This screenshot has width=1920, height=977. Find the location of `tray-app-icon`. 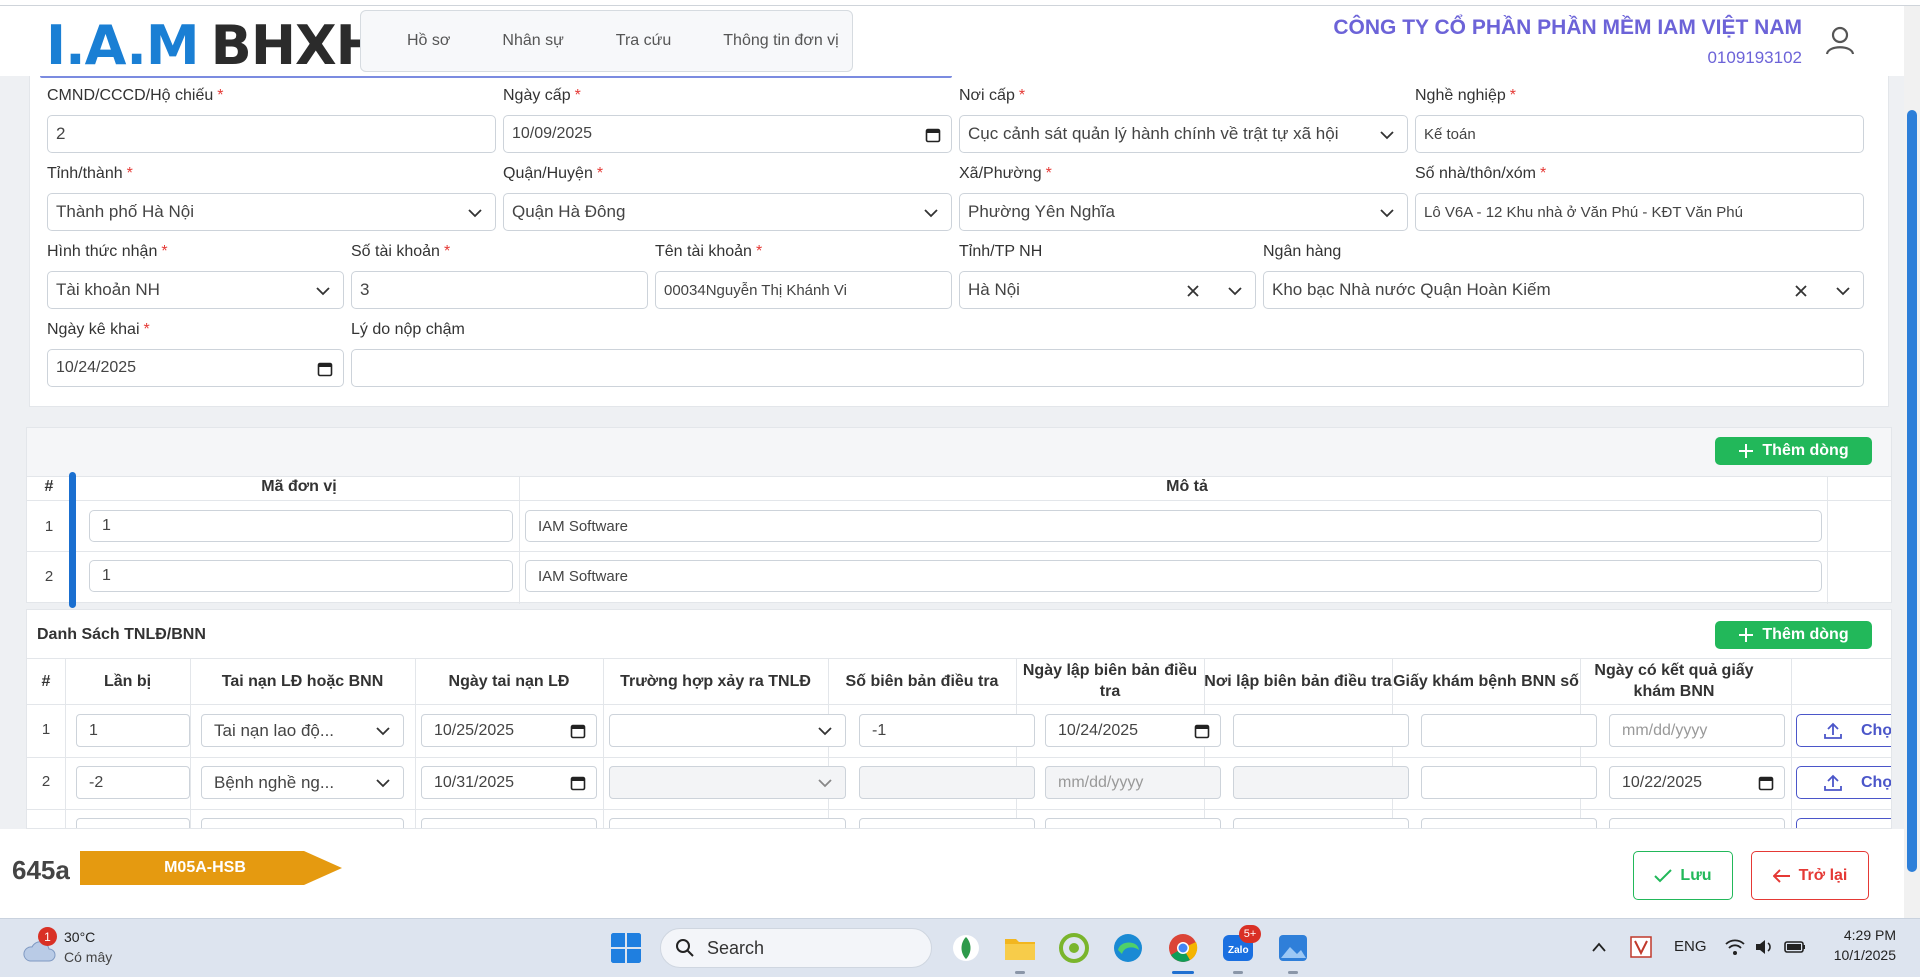

tray-app-icon is located at coordinates (1641, 947).